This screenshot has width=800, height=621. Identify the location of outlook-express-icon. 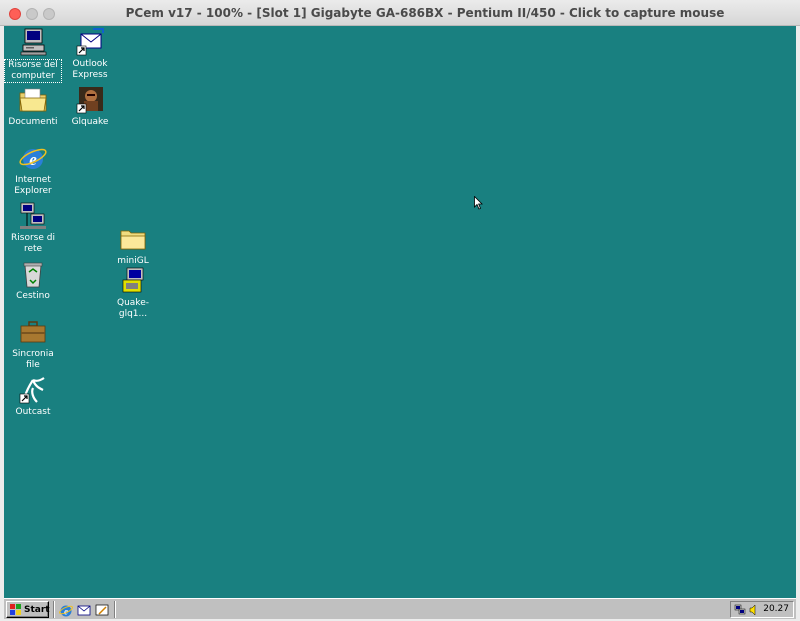
(90, 42).